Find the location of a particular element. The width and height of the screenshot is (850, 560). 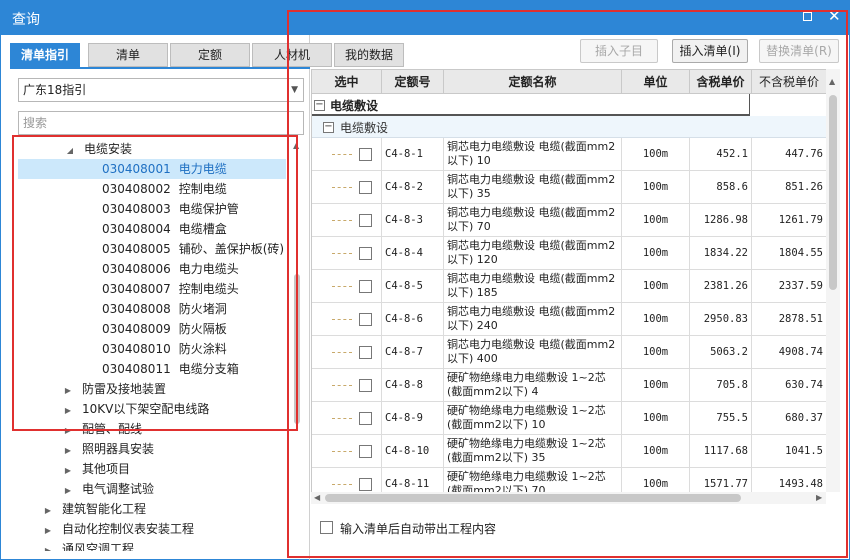

close-icon: ✕ is located at coordinates (834, 16).